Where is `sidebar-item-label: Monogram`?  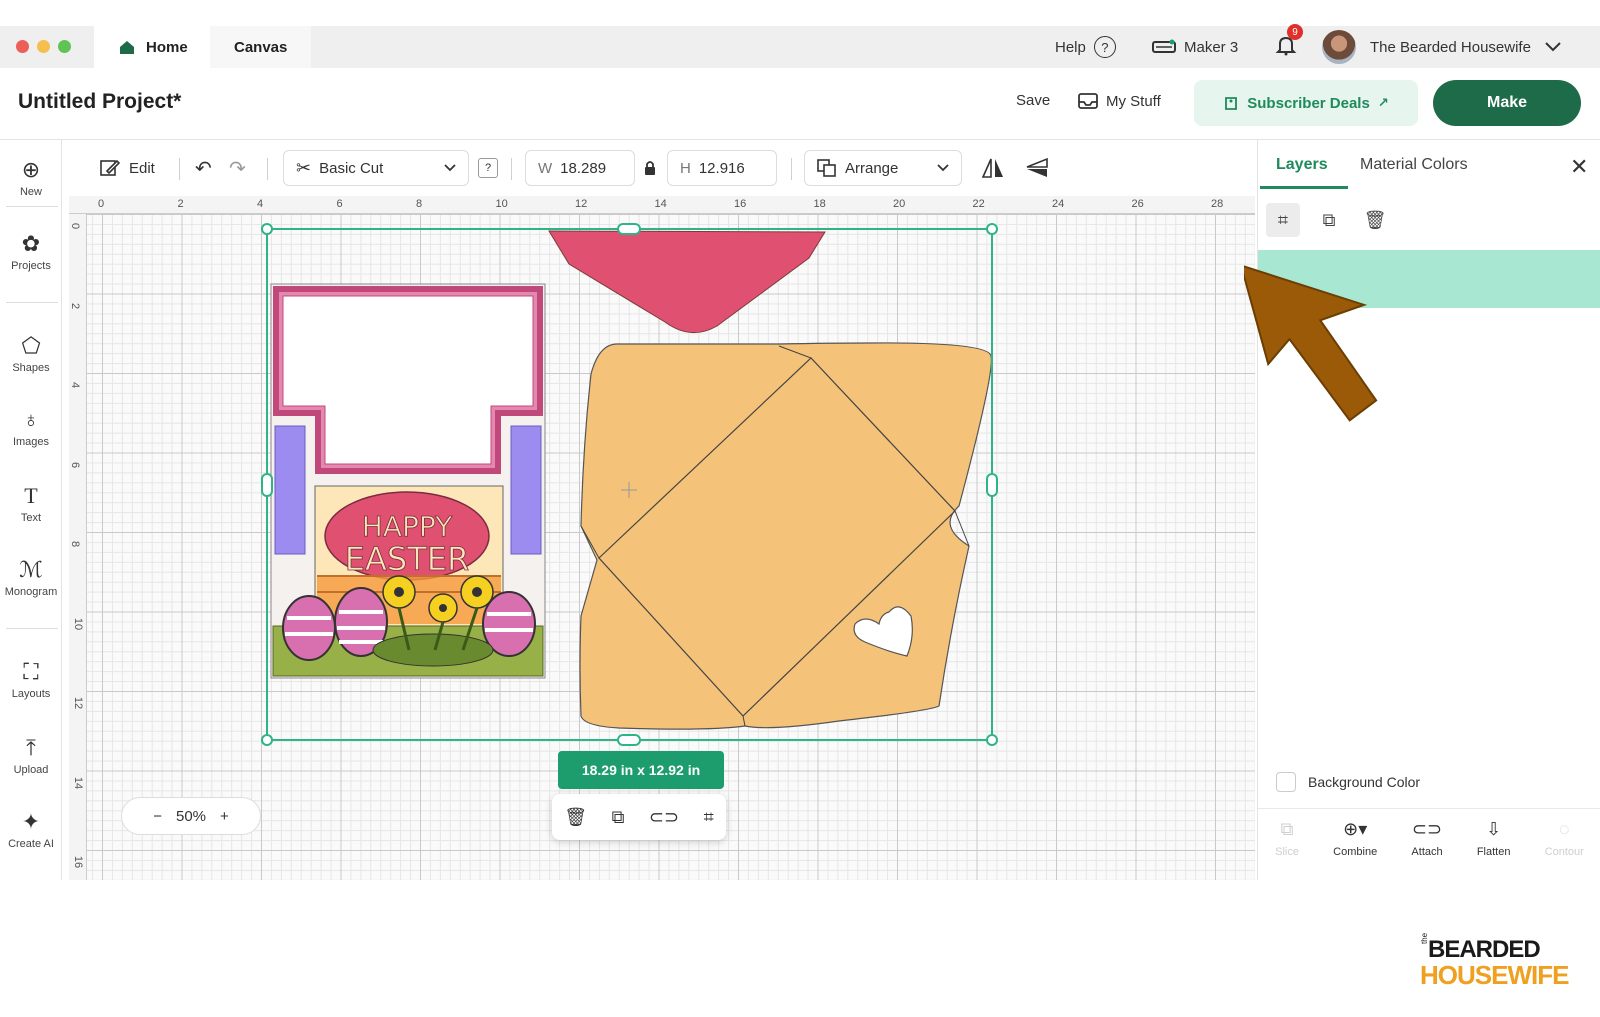
sidebar-item-label: Monogram is located at coordinates (31, 592).